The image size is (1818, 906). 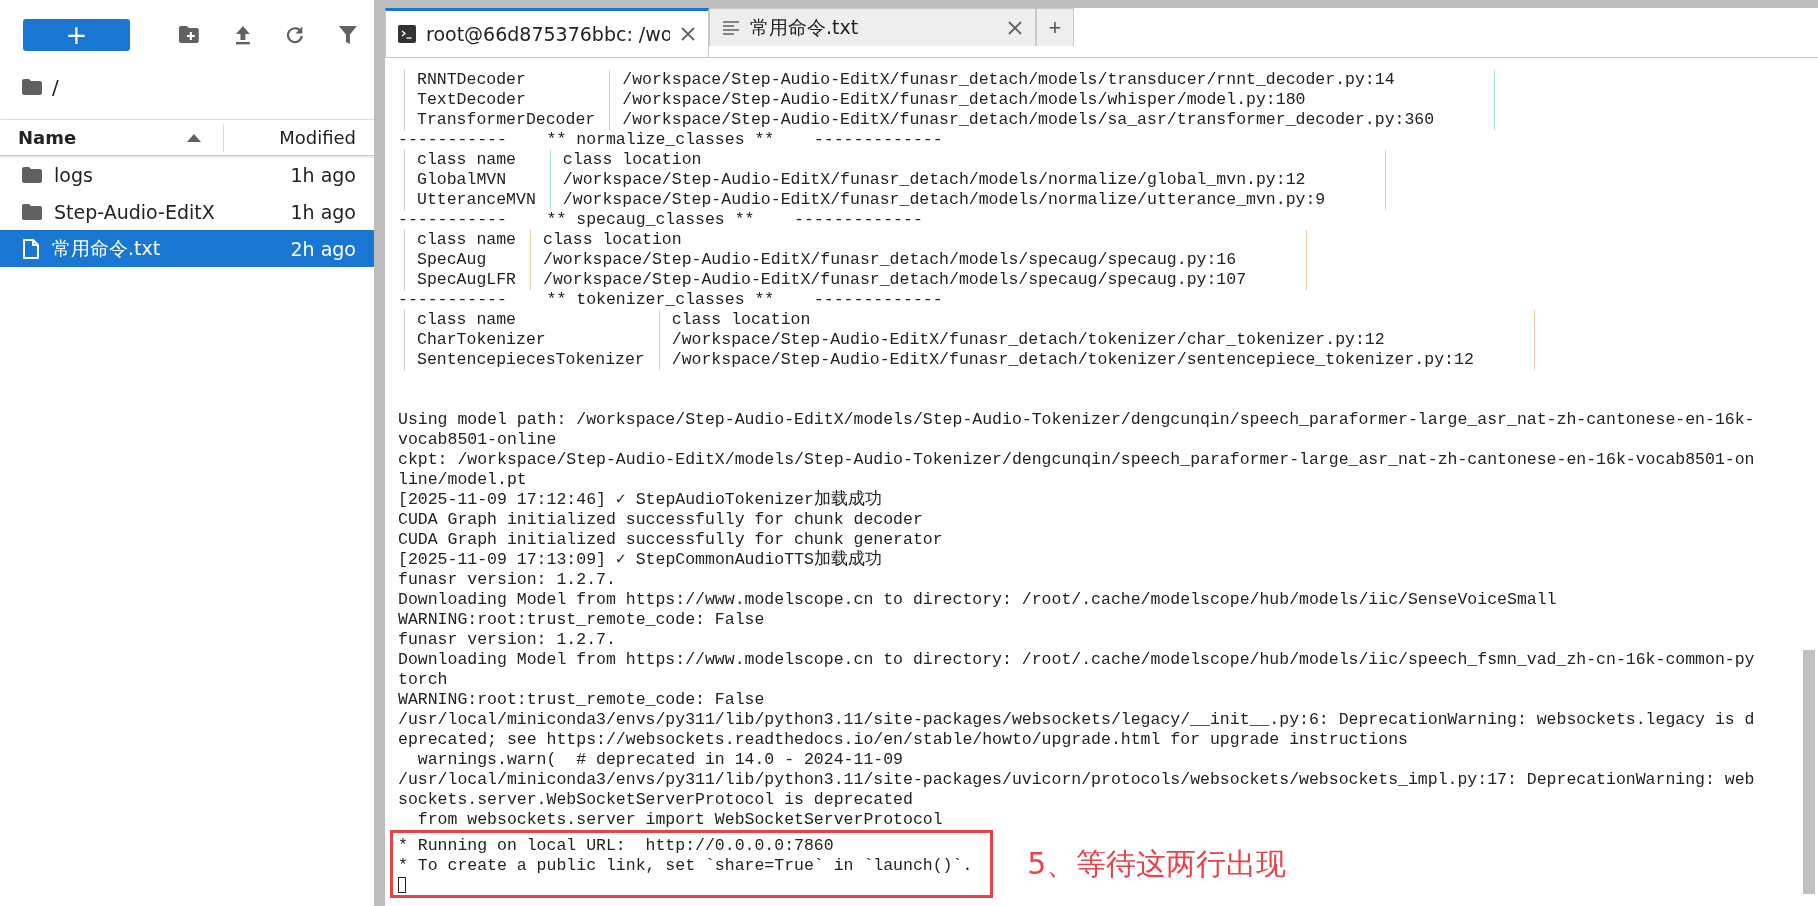 I want to click on terminal-line: vocab8501-online, so click(x=478, y=440).